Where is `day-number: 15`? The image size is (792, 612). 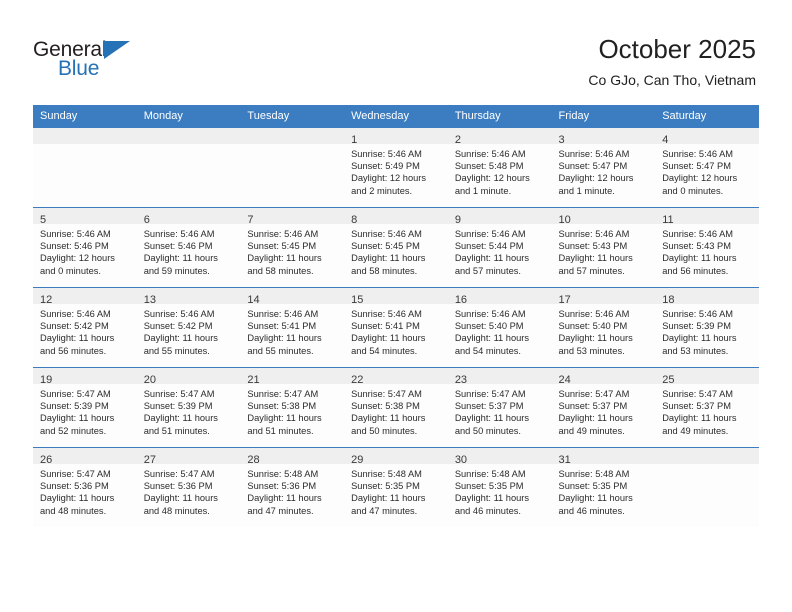
day-number: 15 is located at coordinates (357, 300).